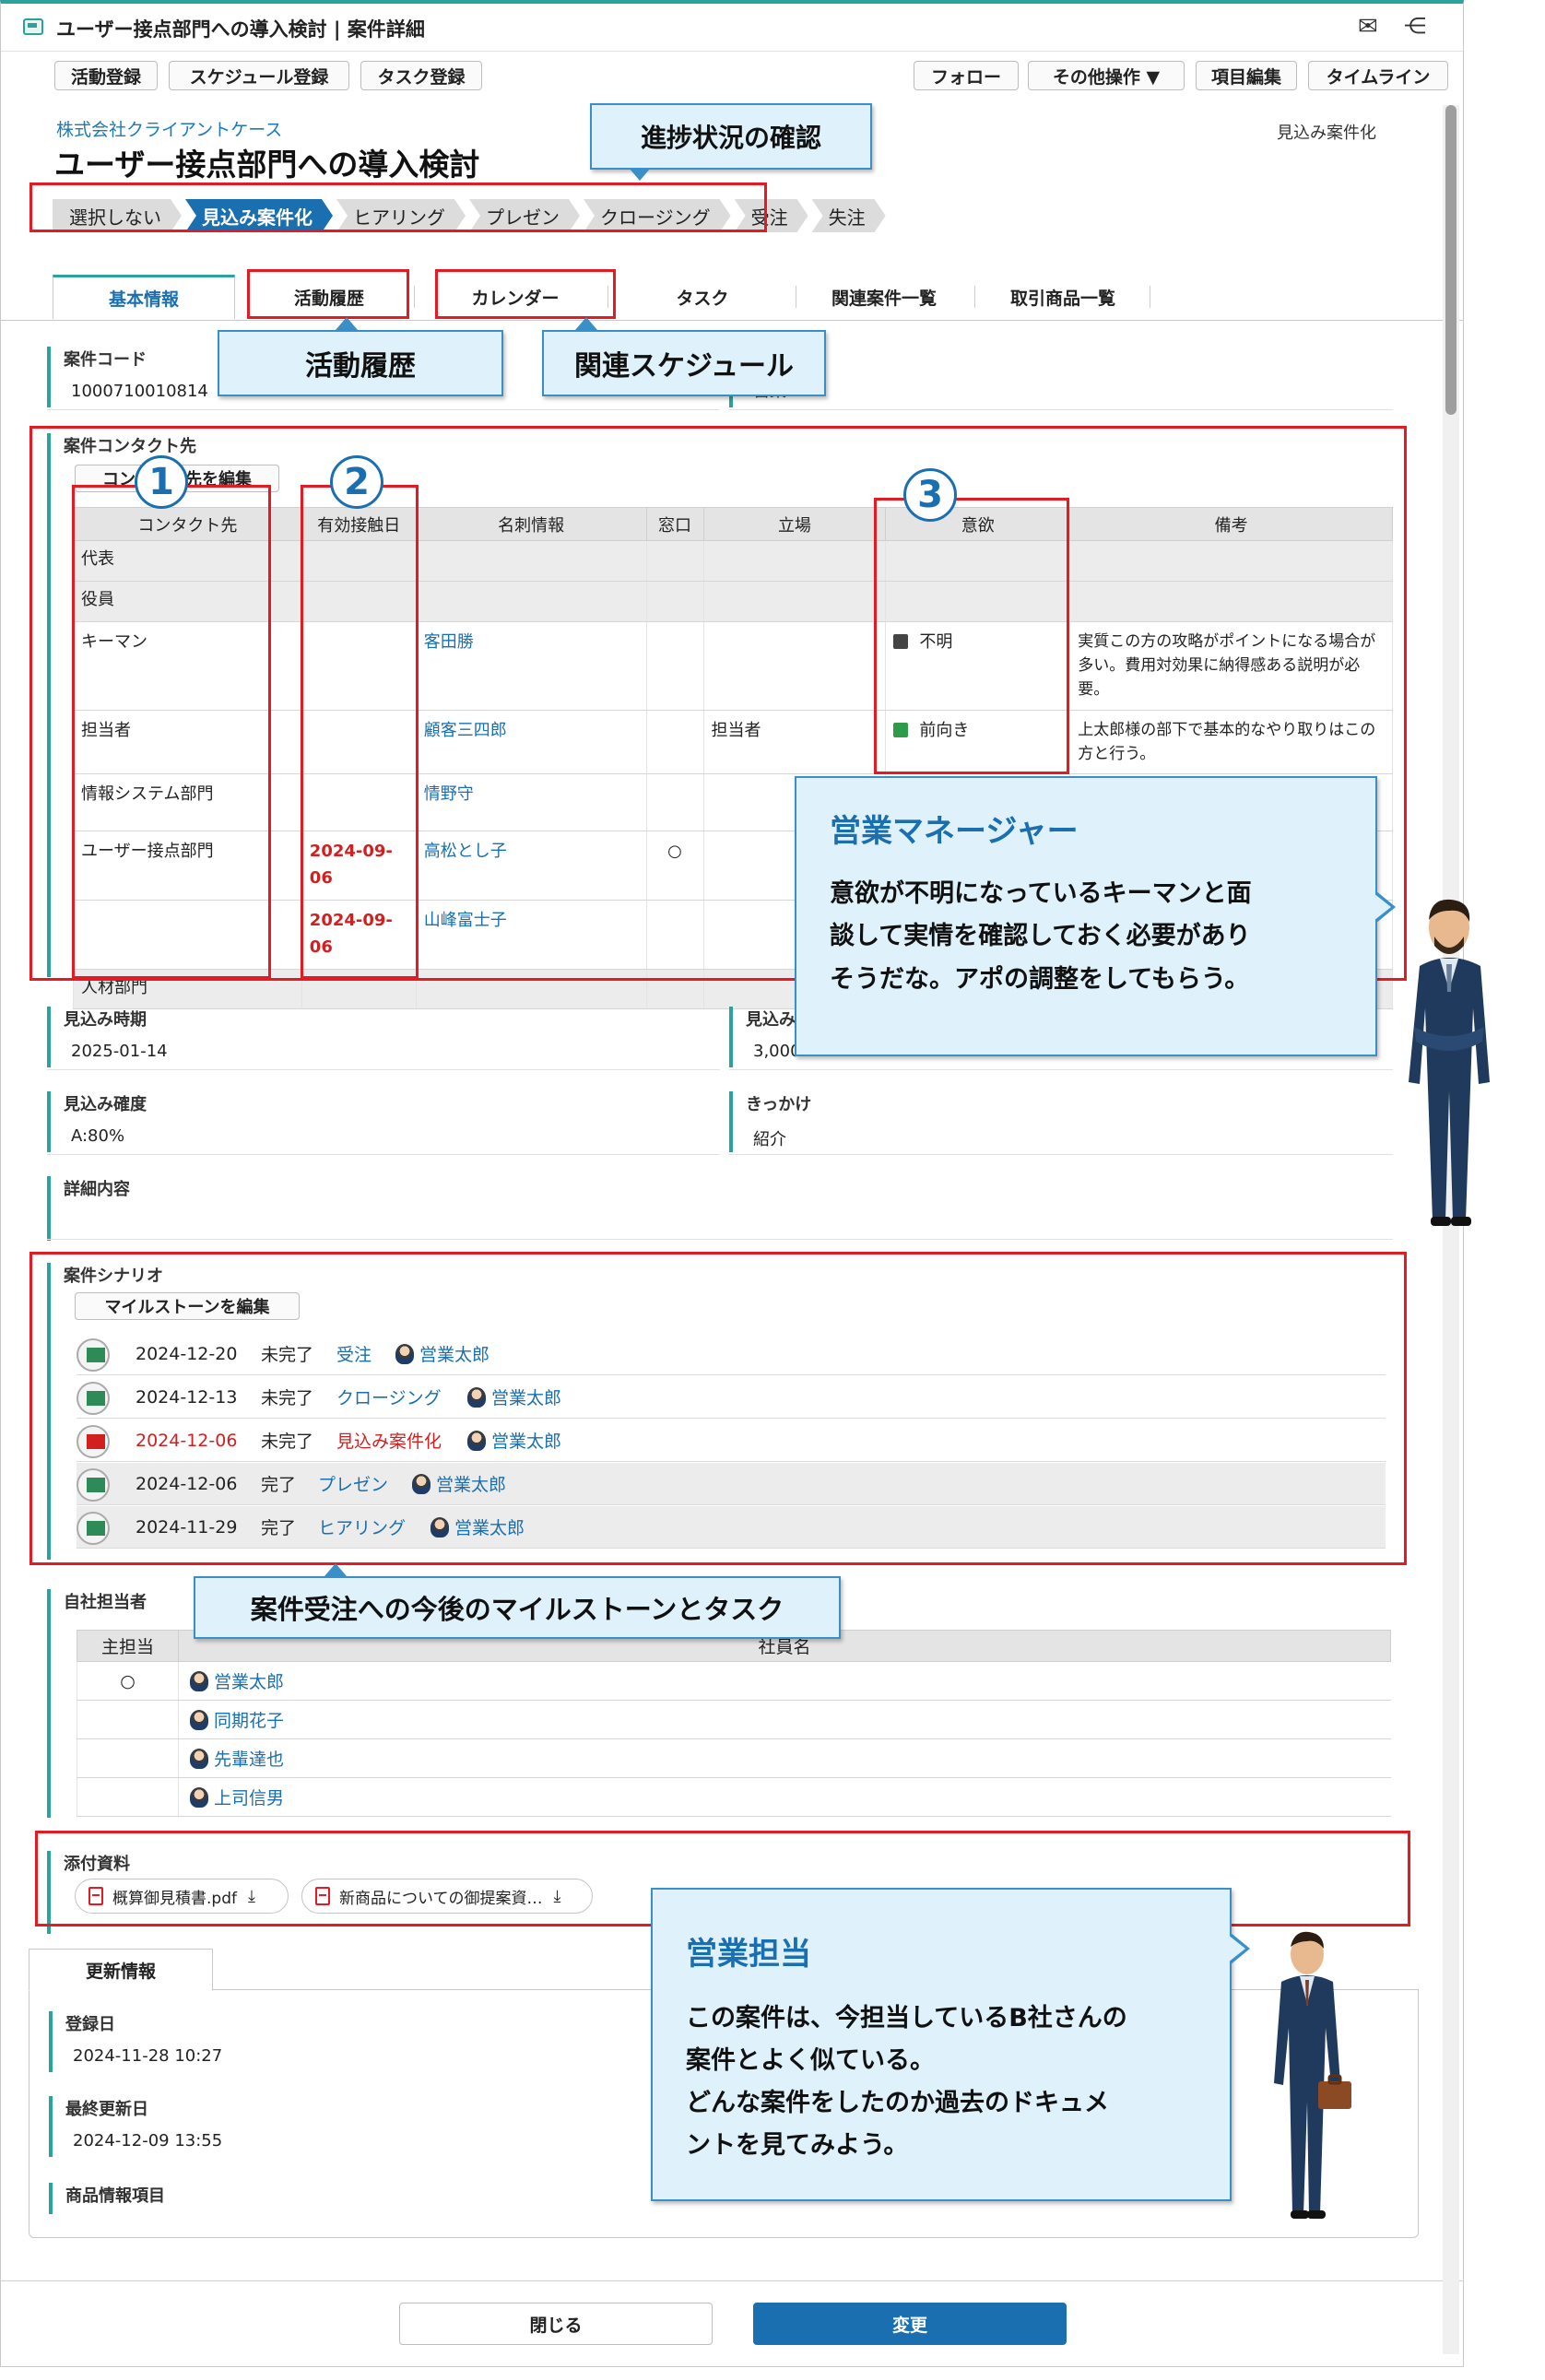 Image resolution: width=1545 pixels, height=2380 pixels. What do you see at coordinates (465, 920) in the screenshot?
I see `contact-name: 山峰富士子` at bounding box center [465, 920].